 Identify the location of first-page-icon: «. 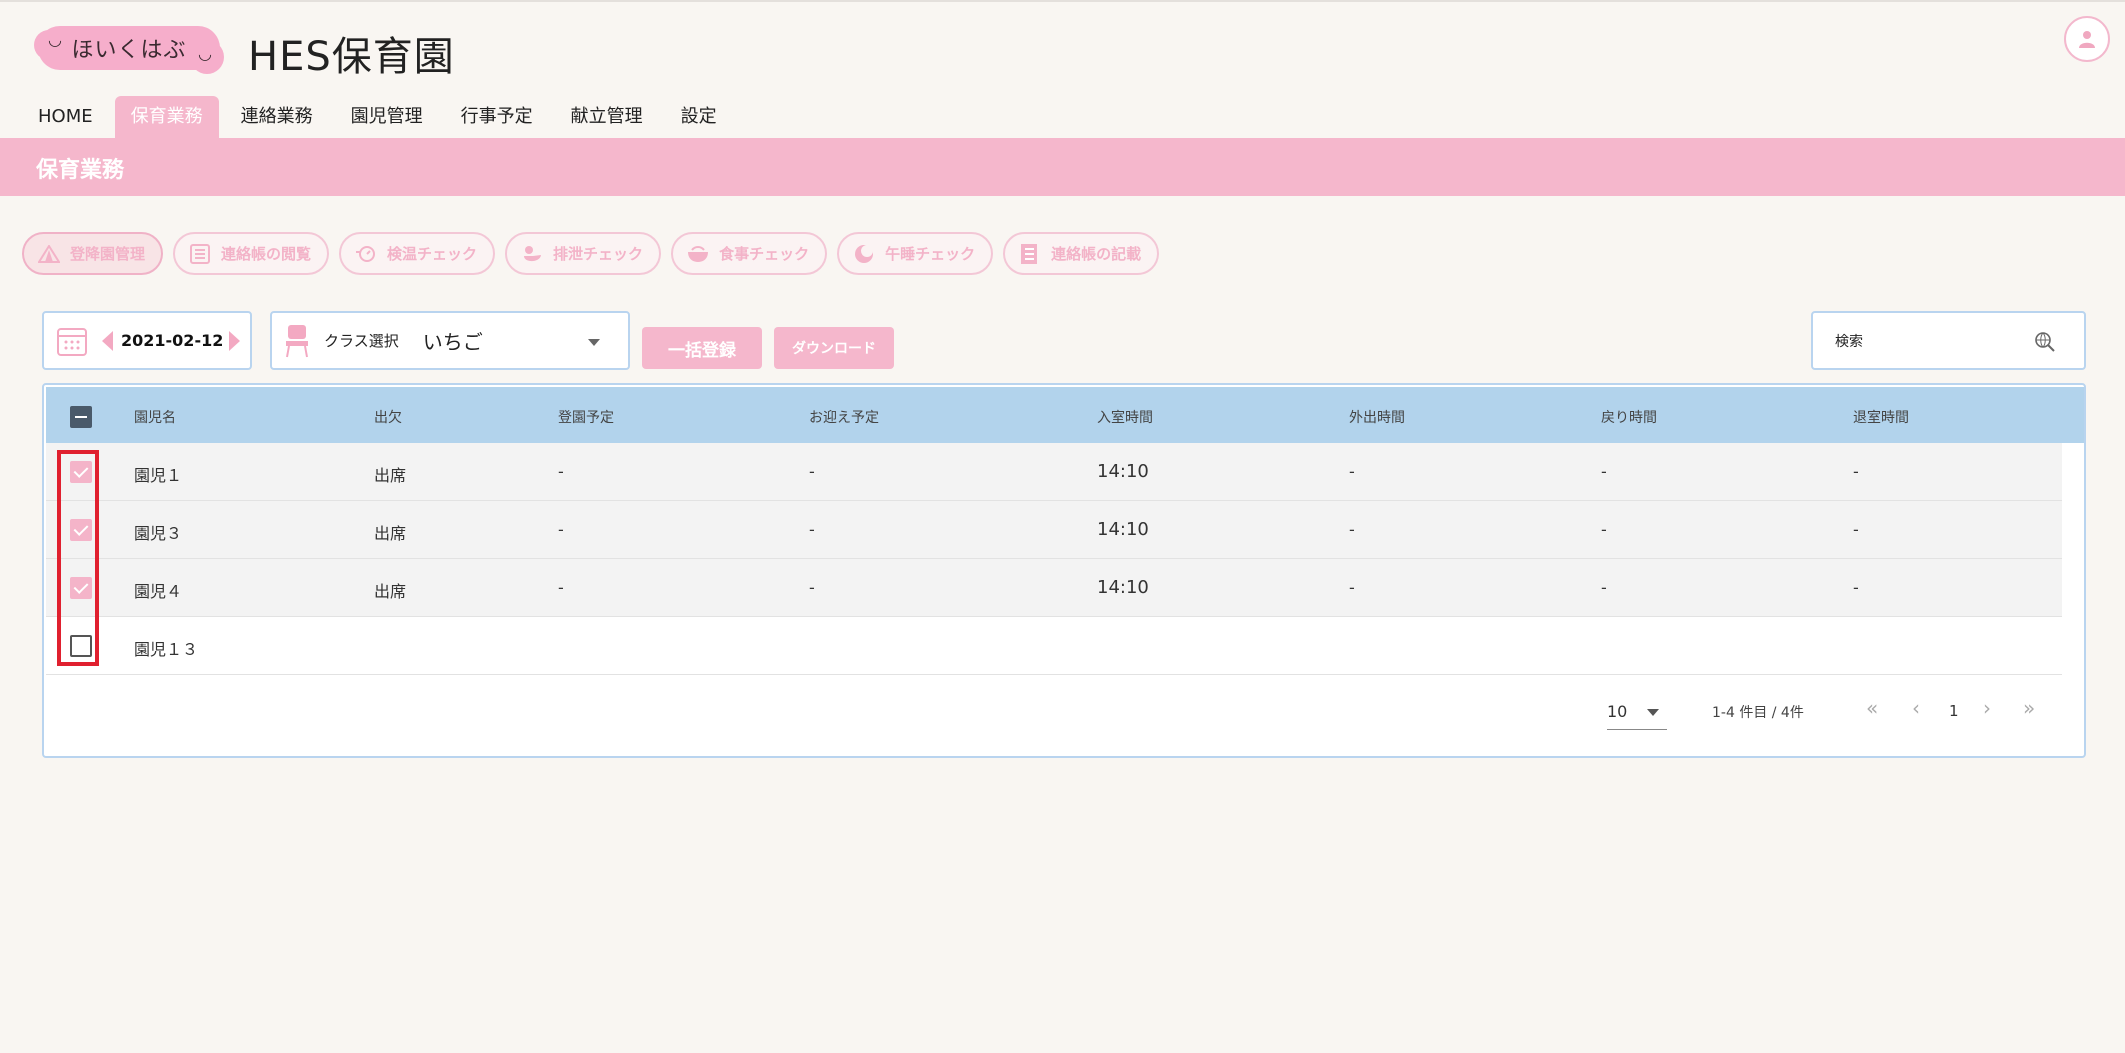
(1872, 708).